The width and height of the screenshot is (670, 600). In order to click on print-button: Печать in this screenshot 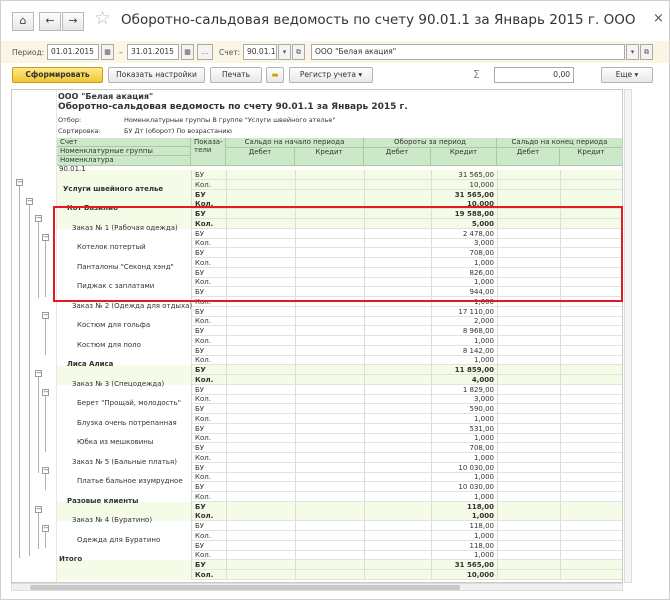, I will do `click(236, 75)`.